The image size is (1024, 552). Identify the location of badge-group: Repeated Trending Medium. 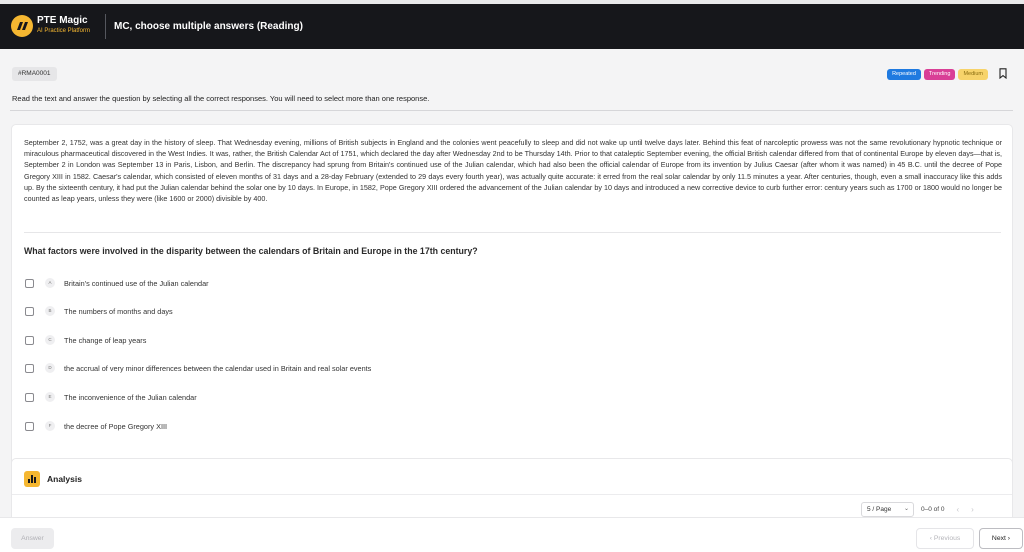
(937, 74).